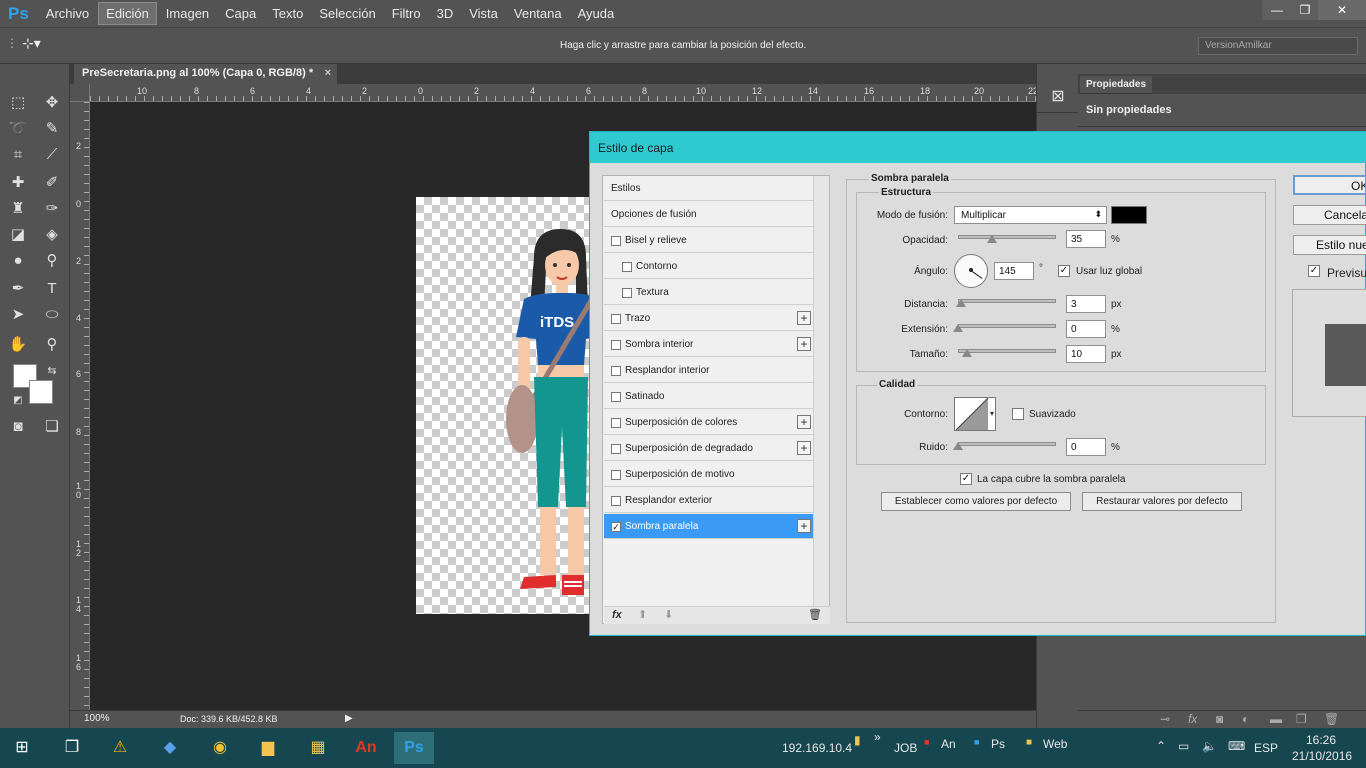 This screenshot has height=768, width=1366. I want to click on eyedropper-icon: ⟋, so click(52, 155).